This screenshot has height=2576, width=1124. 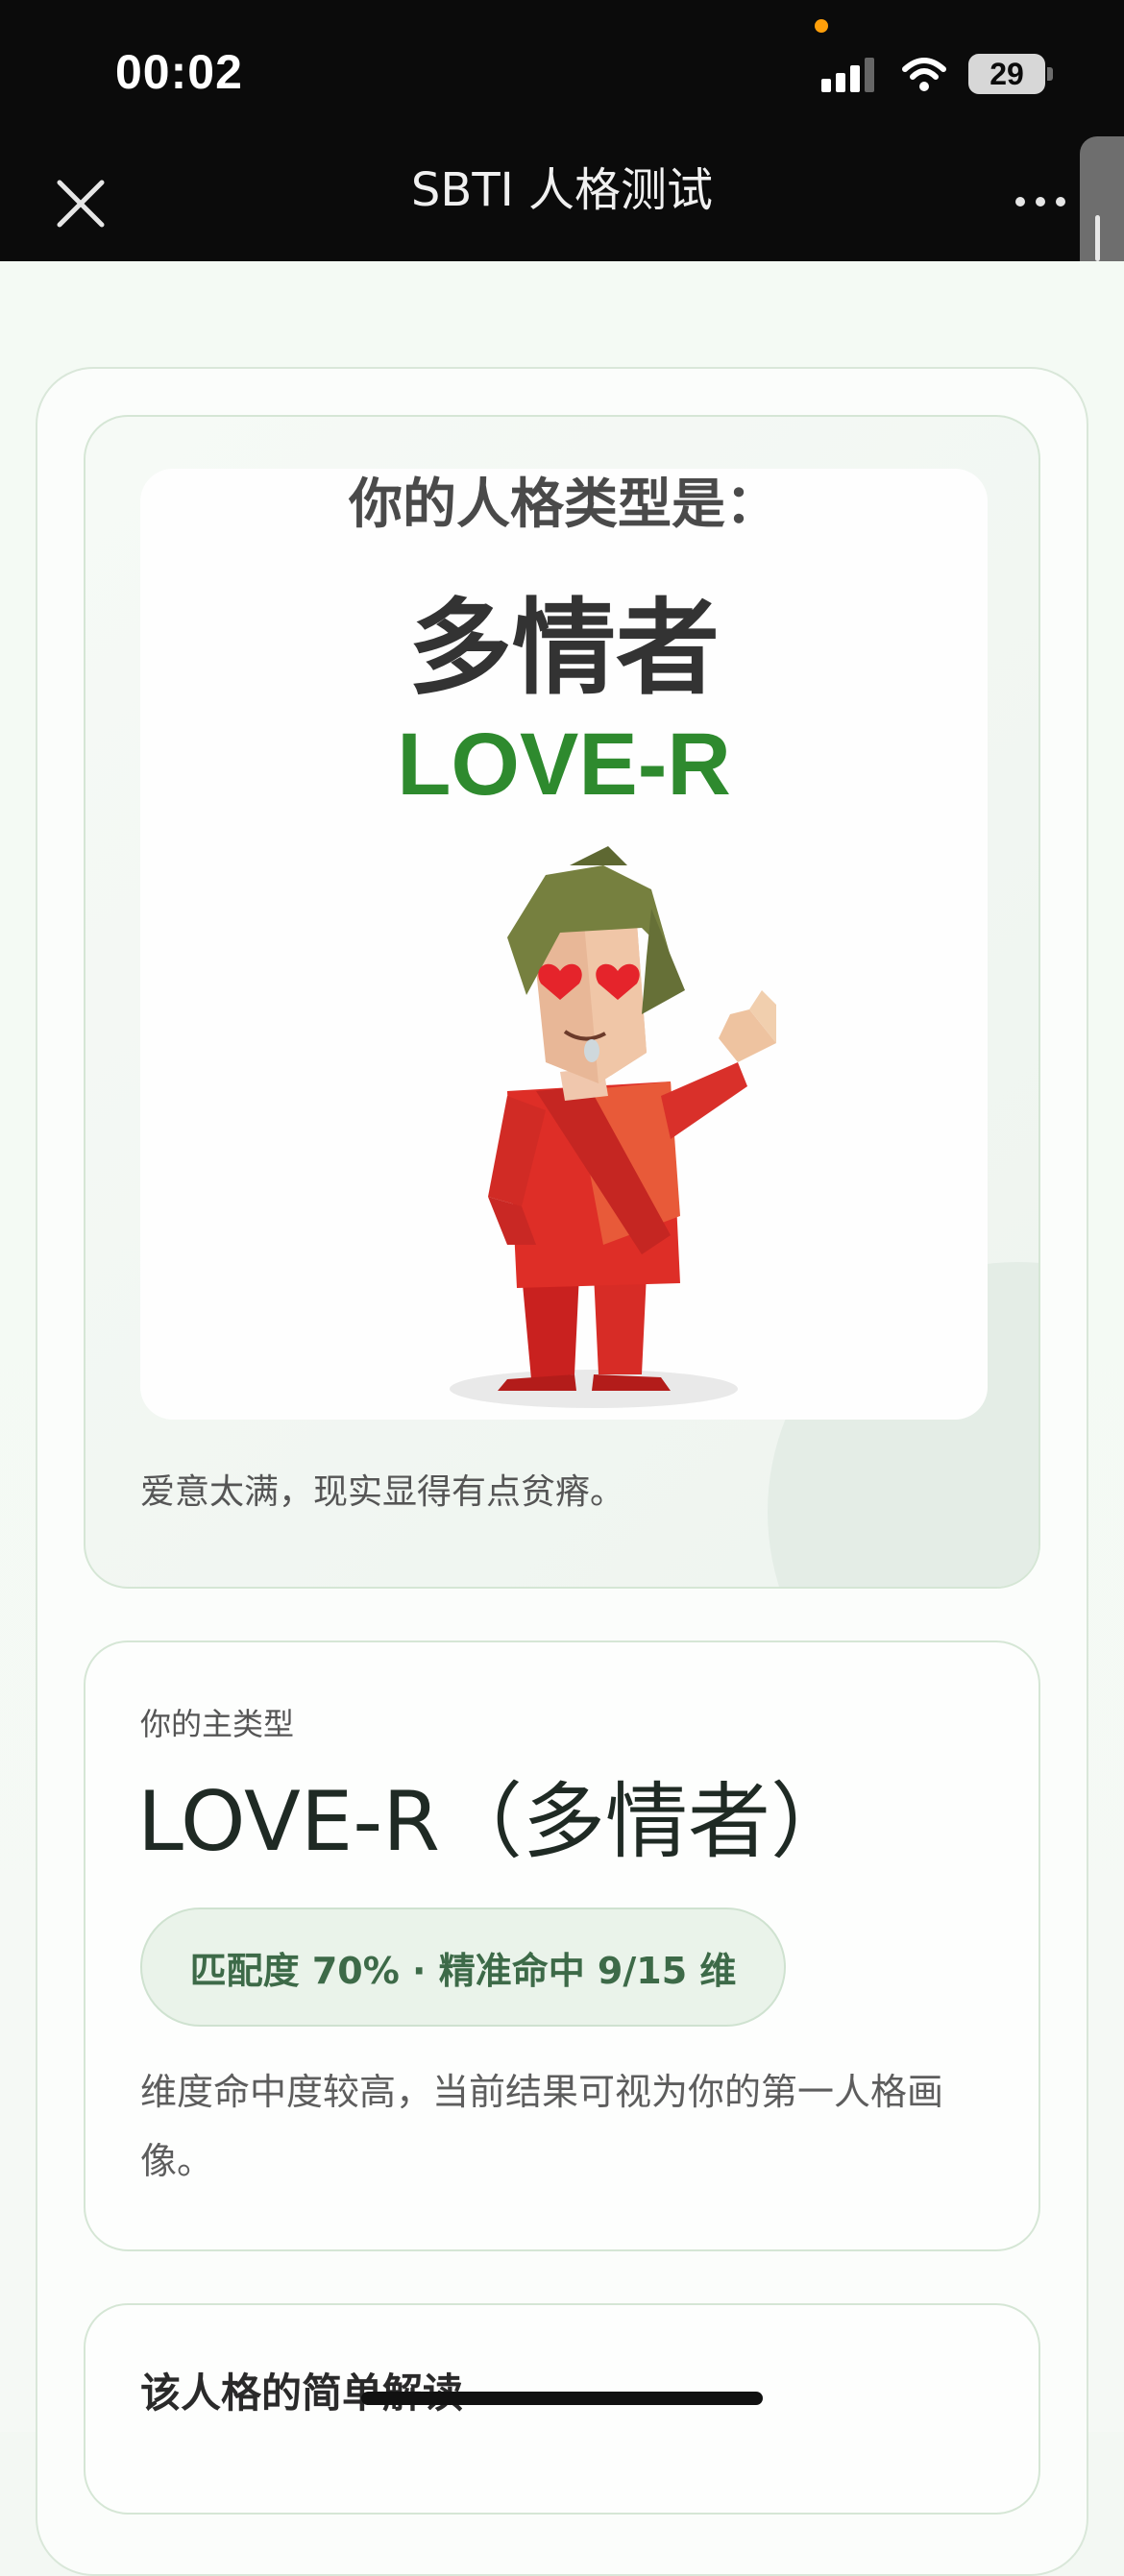 I want to click on poster-heading: 你的人格类型是：, so click(x=564, y=505).